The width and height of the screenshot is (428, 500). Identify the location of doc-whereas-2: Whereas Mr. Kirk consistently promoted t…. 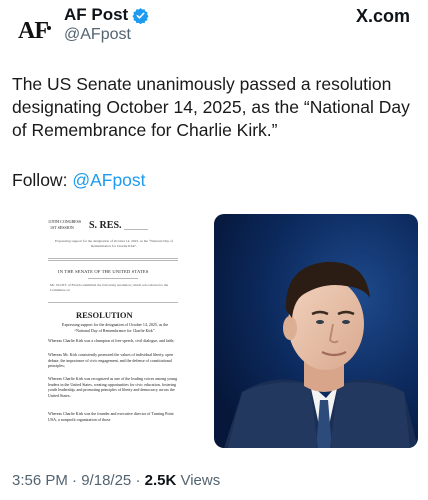
(111, 360).